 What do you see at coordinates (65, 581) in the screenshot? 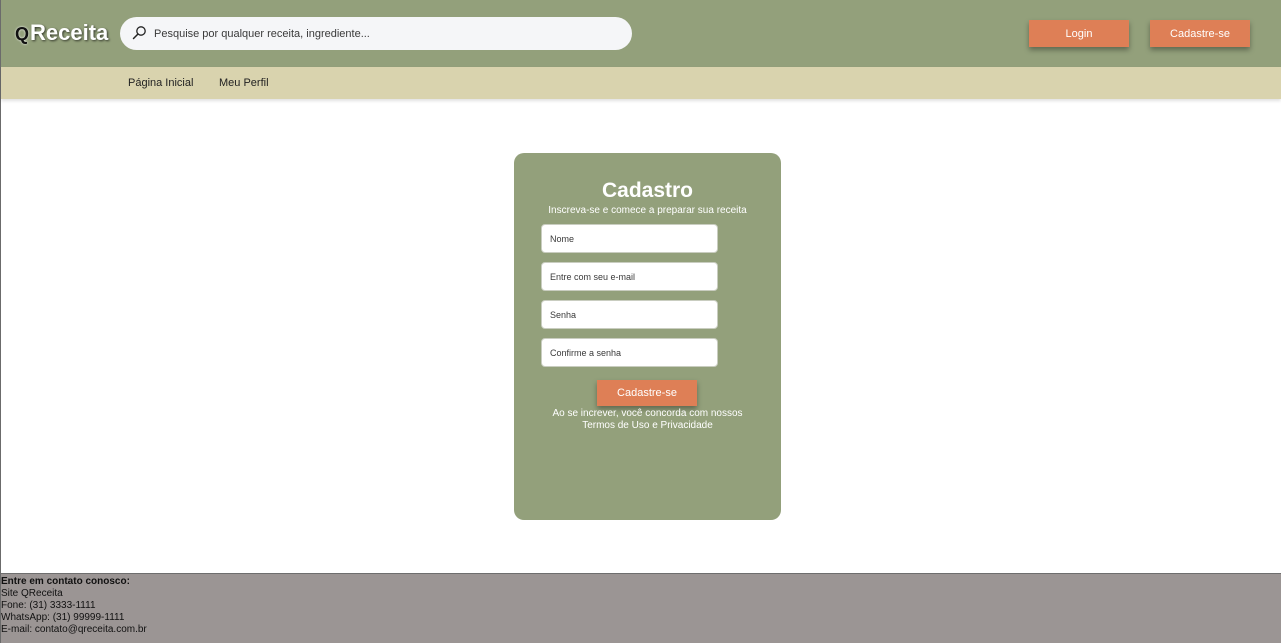
I see `footer-heading: Entre em contato conosco:` at bounding box center [65, 581].